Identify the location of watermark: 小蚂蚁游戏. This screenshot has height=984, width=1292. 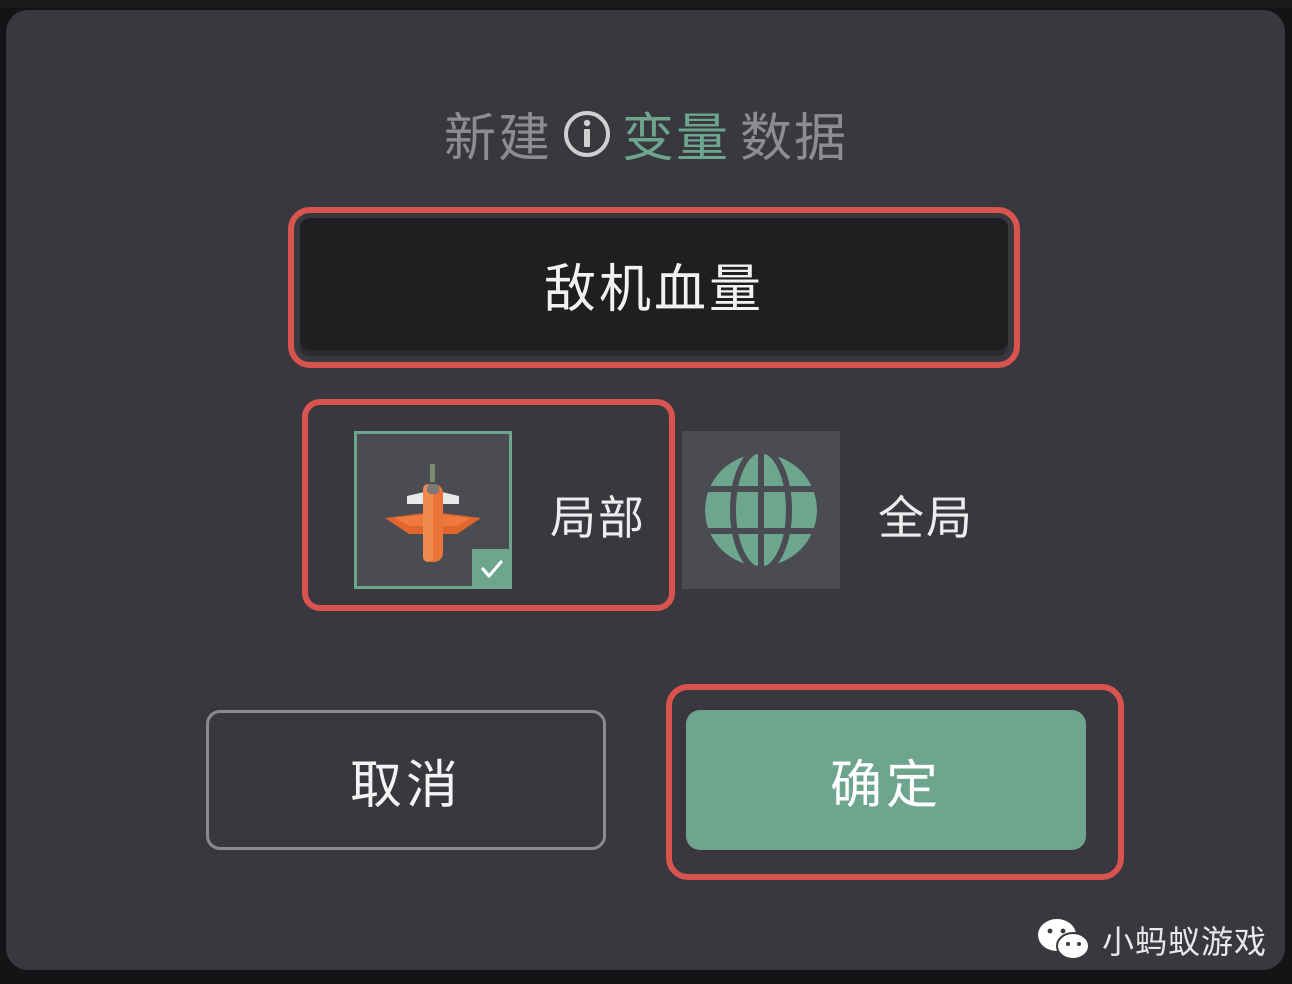
(1151, 940).